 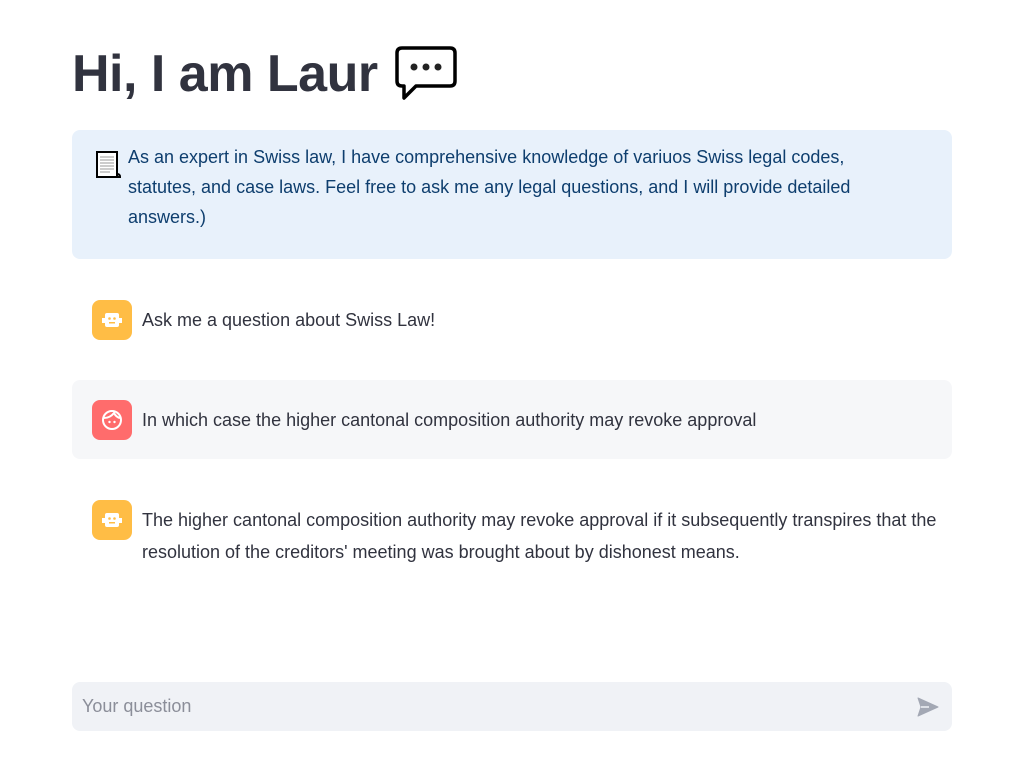 What do you see at coordinates (225, 74) in the screenshot?
I see `title-text: Hi, I am Laur` at bounding box center [225, 74].